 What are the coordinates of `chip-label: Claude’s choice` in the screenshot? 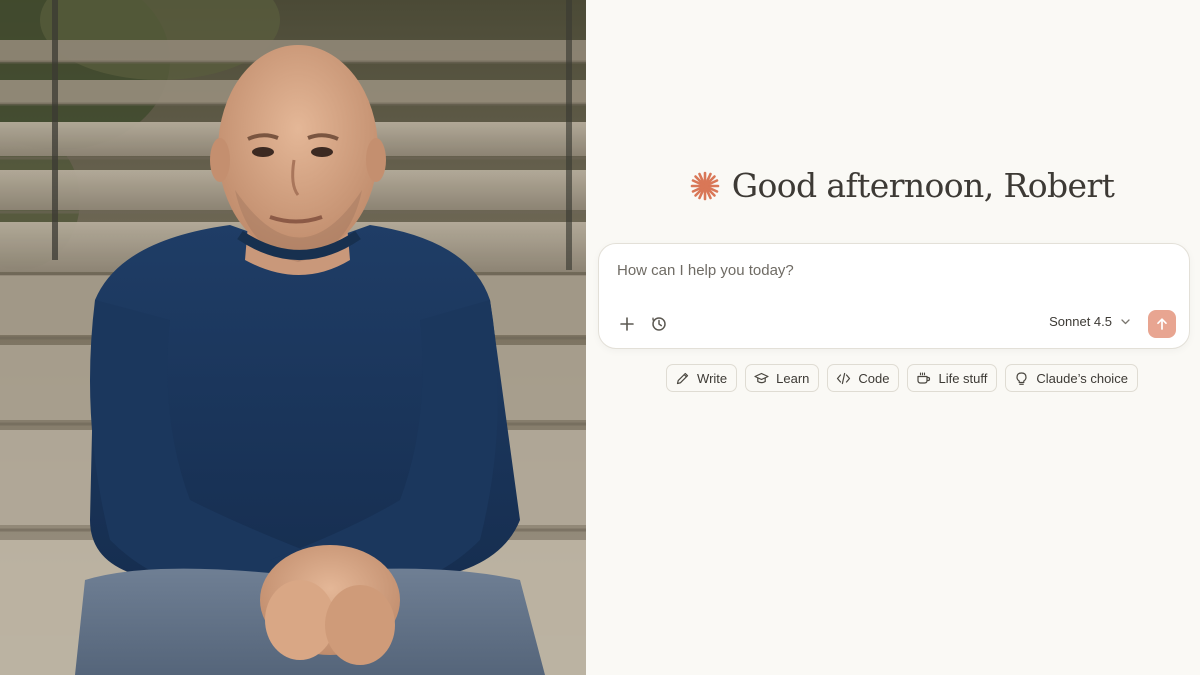 It's located at (1082, 378).